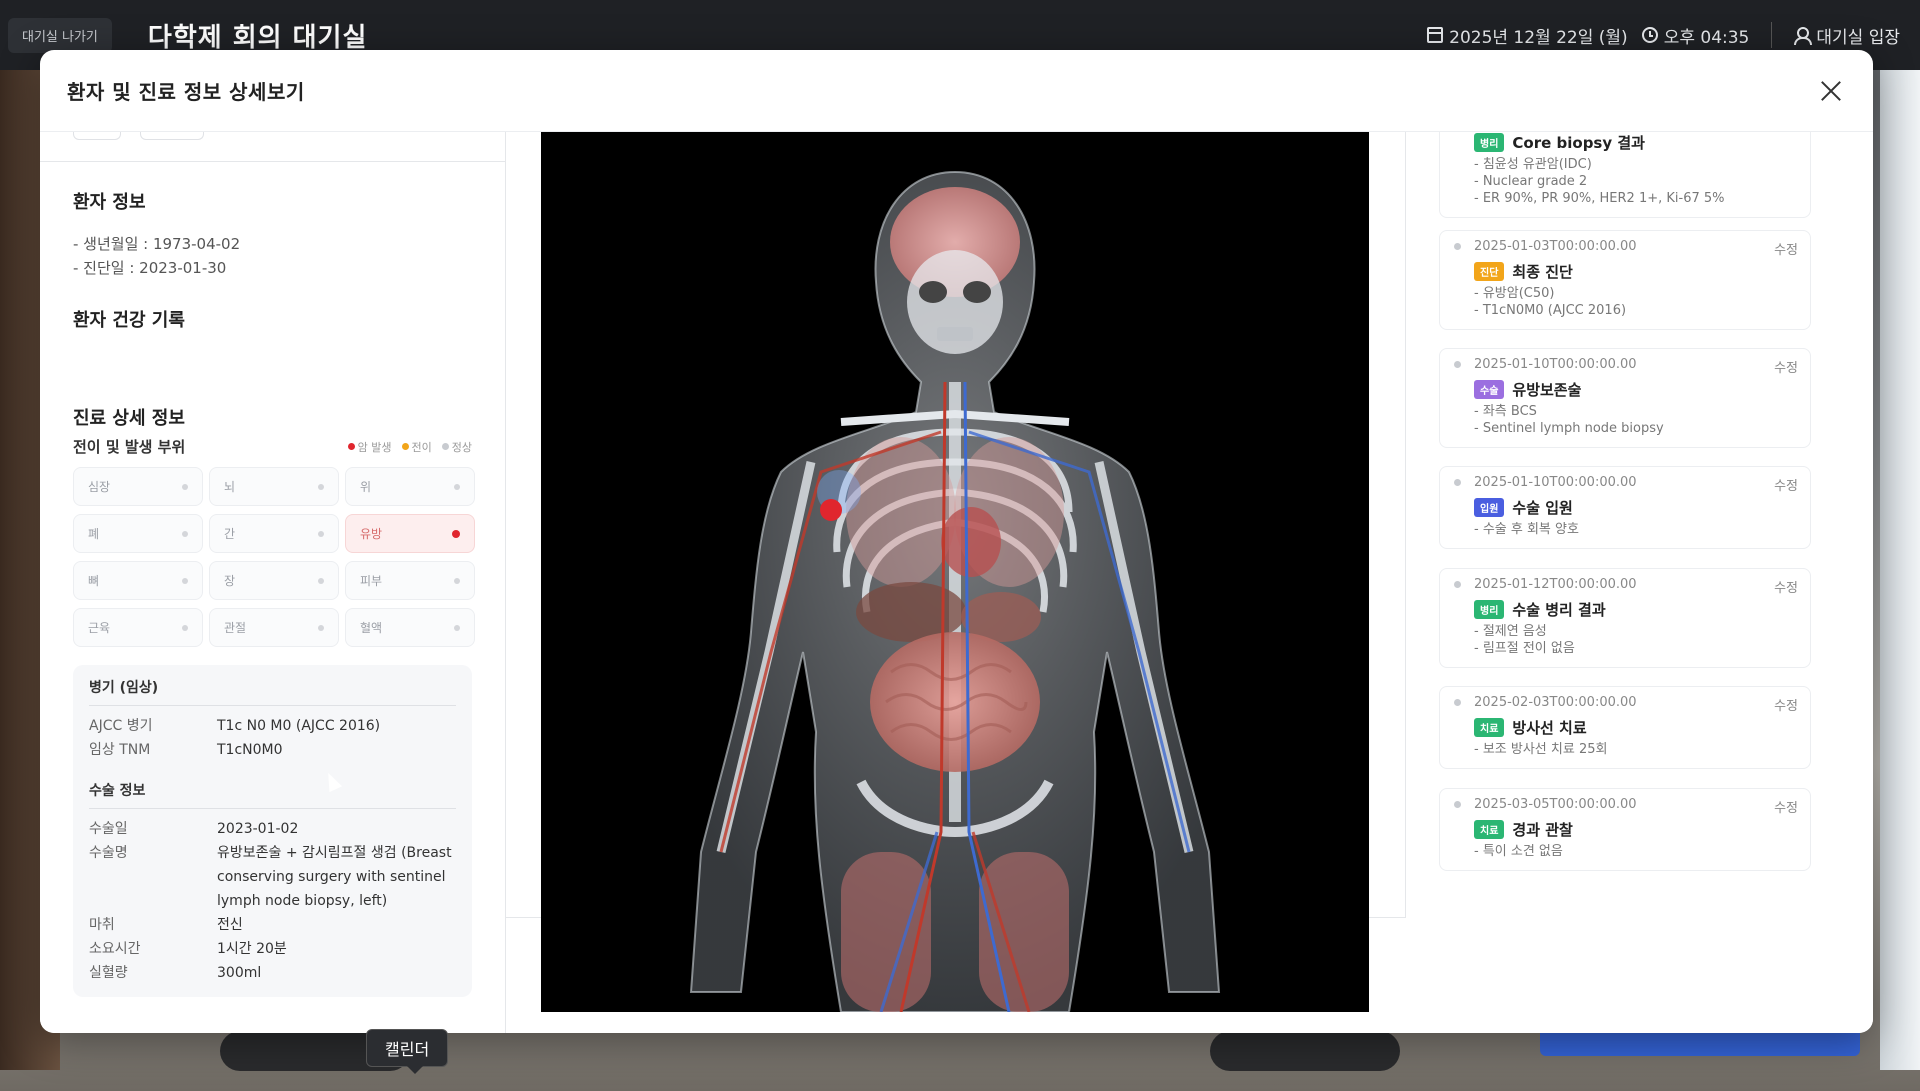 This screenshot has height=1091, width=1920. What do you see at coordinates (1518, 851) in the screenshot?
I see `timeline-notes: - 특이 소견 없음` at bounding box center [1518, 851].